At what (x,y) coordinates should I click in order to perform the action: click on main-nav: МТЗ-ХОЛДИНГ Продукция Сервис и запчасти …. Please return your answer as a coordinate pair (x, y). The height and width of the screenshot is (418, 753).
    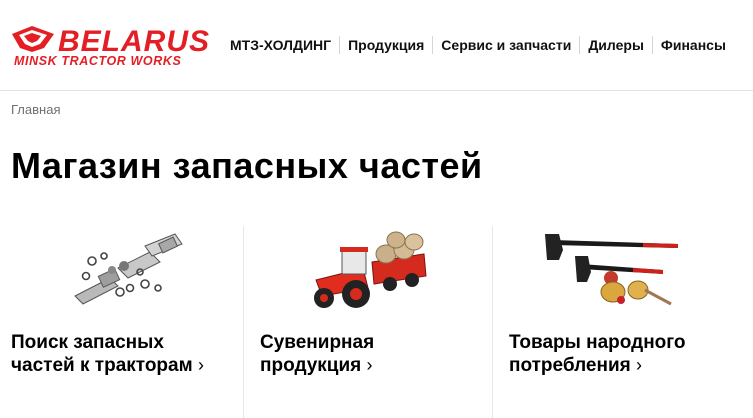
    Looking at the image, I should click on (478, 45).